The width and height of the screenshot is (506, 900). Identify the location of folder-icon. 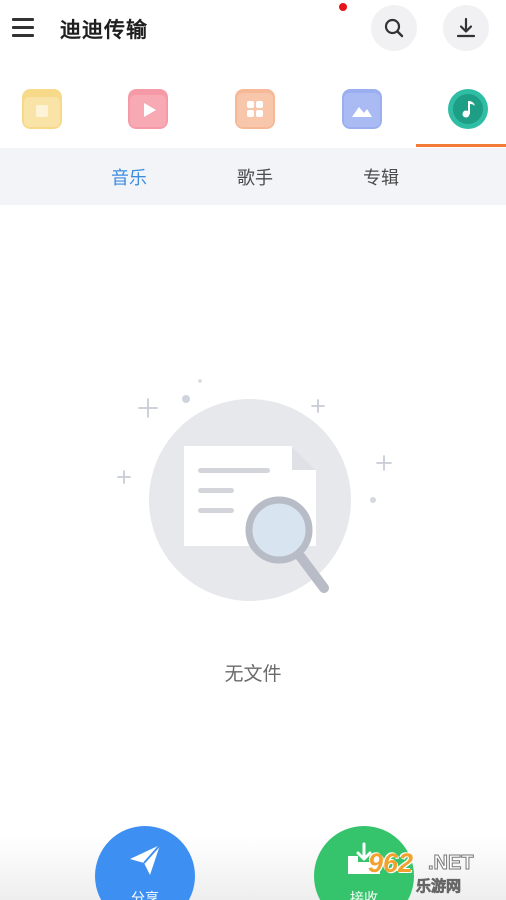
(42, 109).